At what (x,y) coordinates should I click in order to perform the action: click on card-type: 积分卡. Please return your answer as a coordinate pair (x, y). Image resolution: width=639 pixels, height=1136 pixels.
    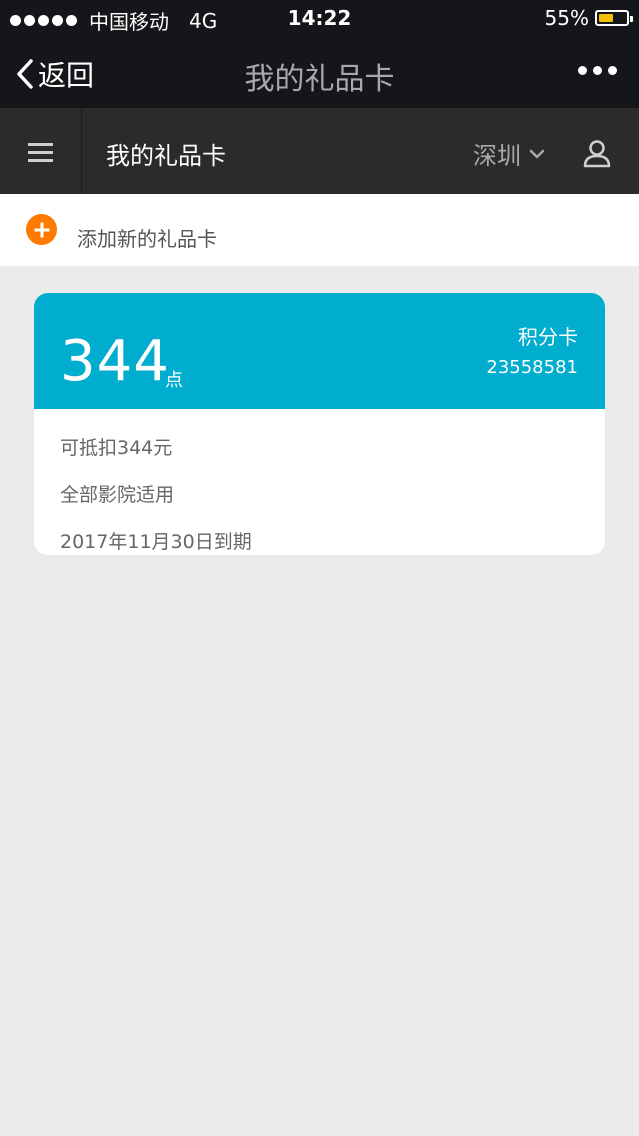
    Looking at the image, I should click on (548, 337).